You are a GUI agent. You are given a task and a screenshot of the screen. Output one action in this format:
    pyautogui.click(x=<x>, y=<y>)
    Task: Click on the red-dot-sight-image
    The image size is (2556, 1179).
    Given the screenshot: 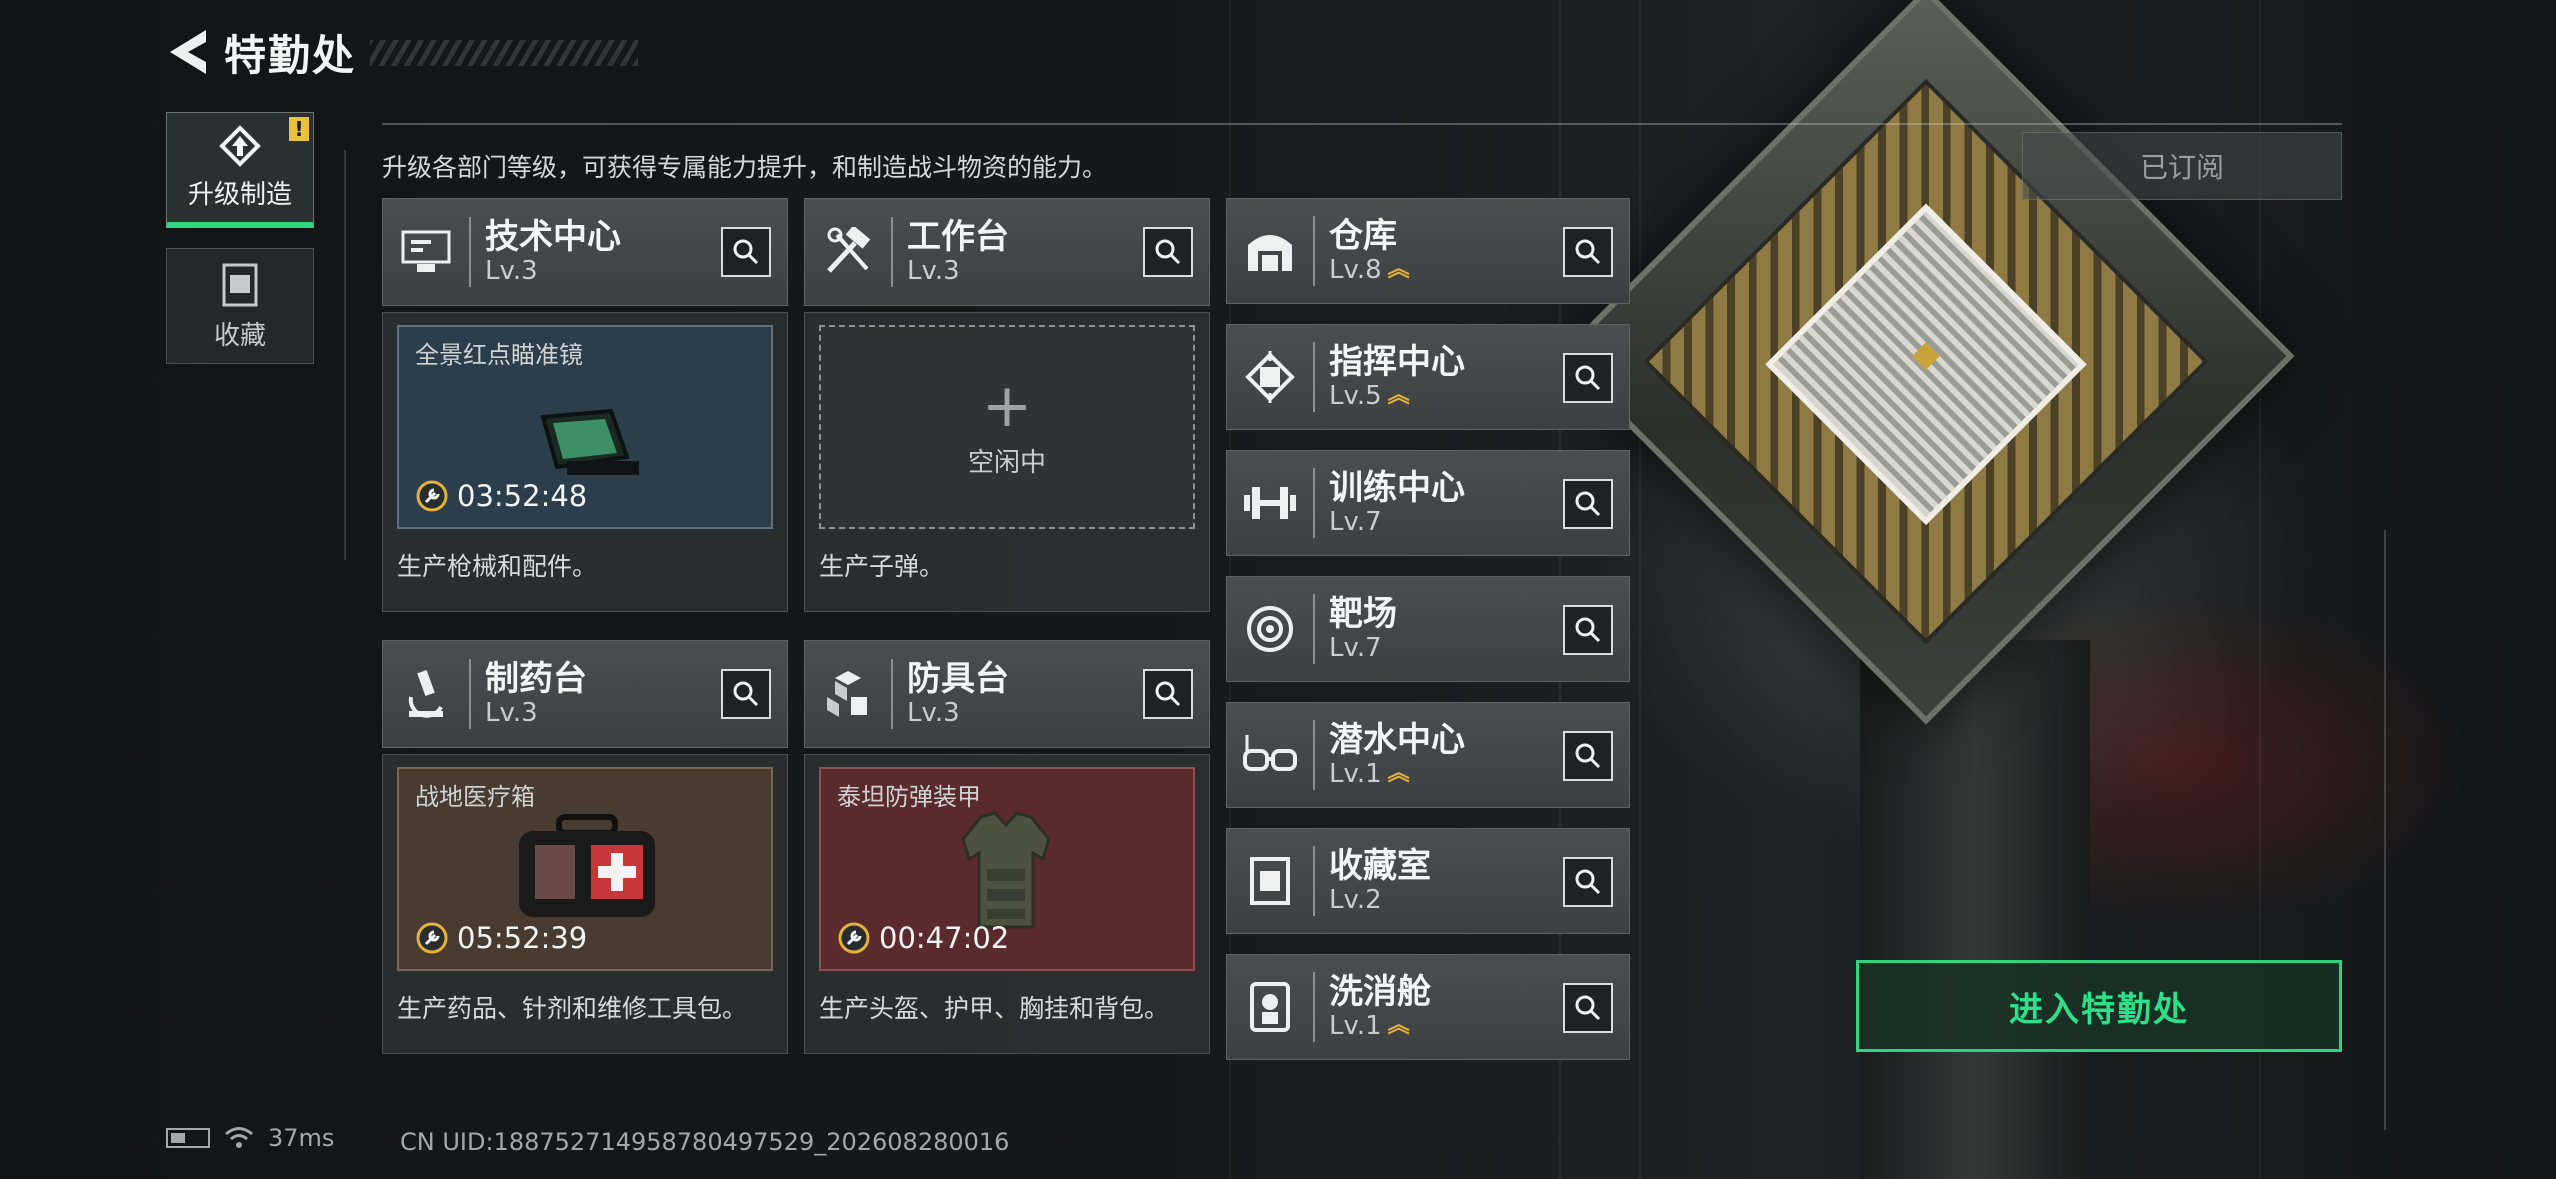 What is the action you would take?
    pyautogui.click(x=589, y=441)
    